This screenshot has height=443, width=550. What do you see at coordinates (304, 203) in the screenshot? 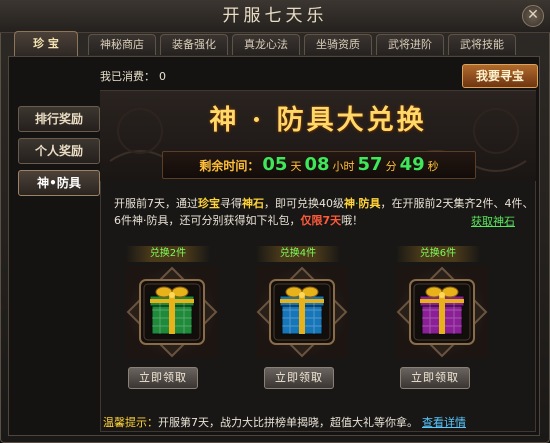
I see `desc-text: ，即可兑换40级` at bounding box center [304, 203].